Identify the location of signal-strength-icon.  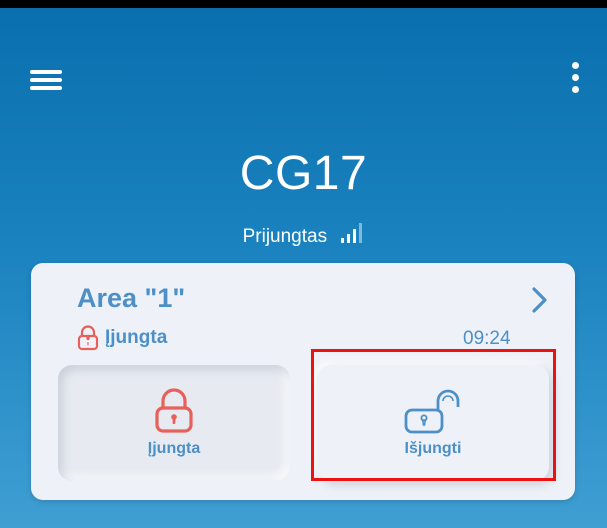
(352, 233).